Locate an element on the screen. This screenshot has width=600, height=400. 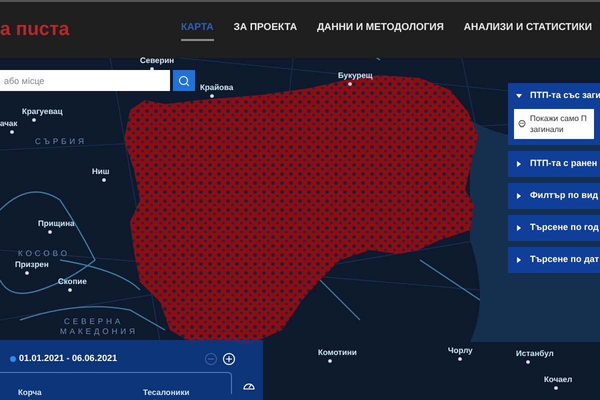
city-label: Корча is located at coordinates (30, 393).